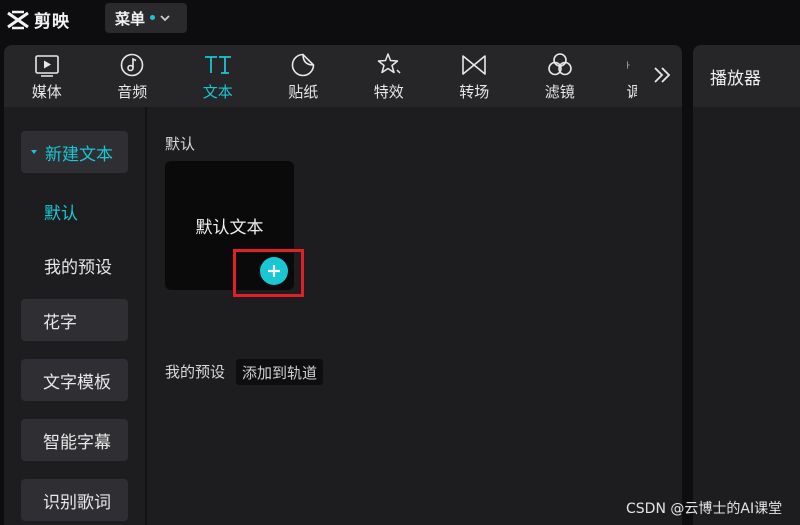 The height and width of the screenshot is (525, 800). I want to click on adjust-icon, so click(628, 65).